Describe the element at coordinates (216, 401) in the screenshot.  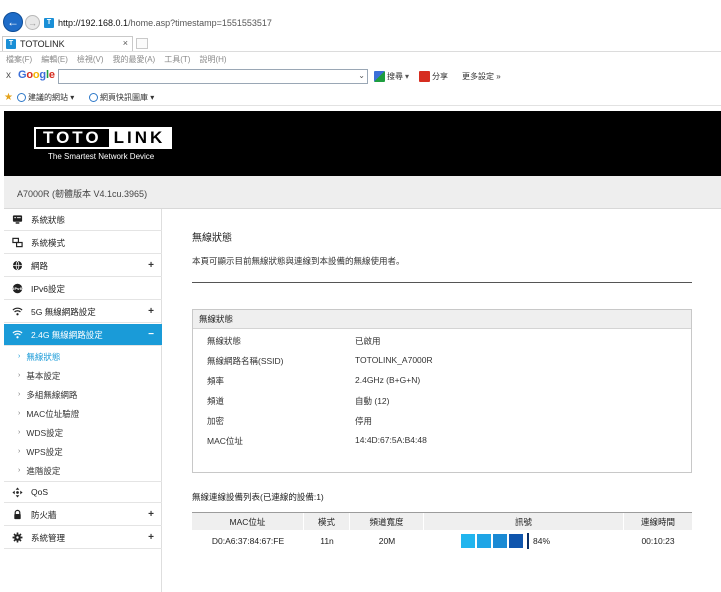
I see `status-label: 頻道` at that location.